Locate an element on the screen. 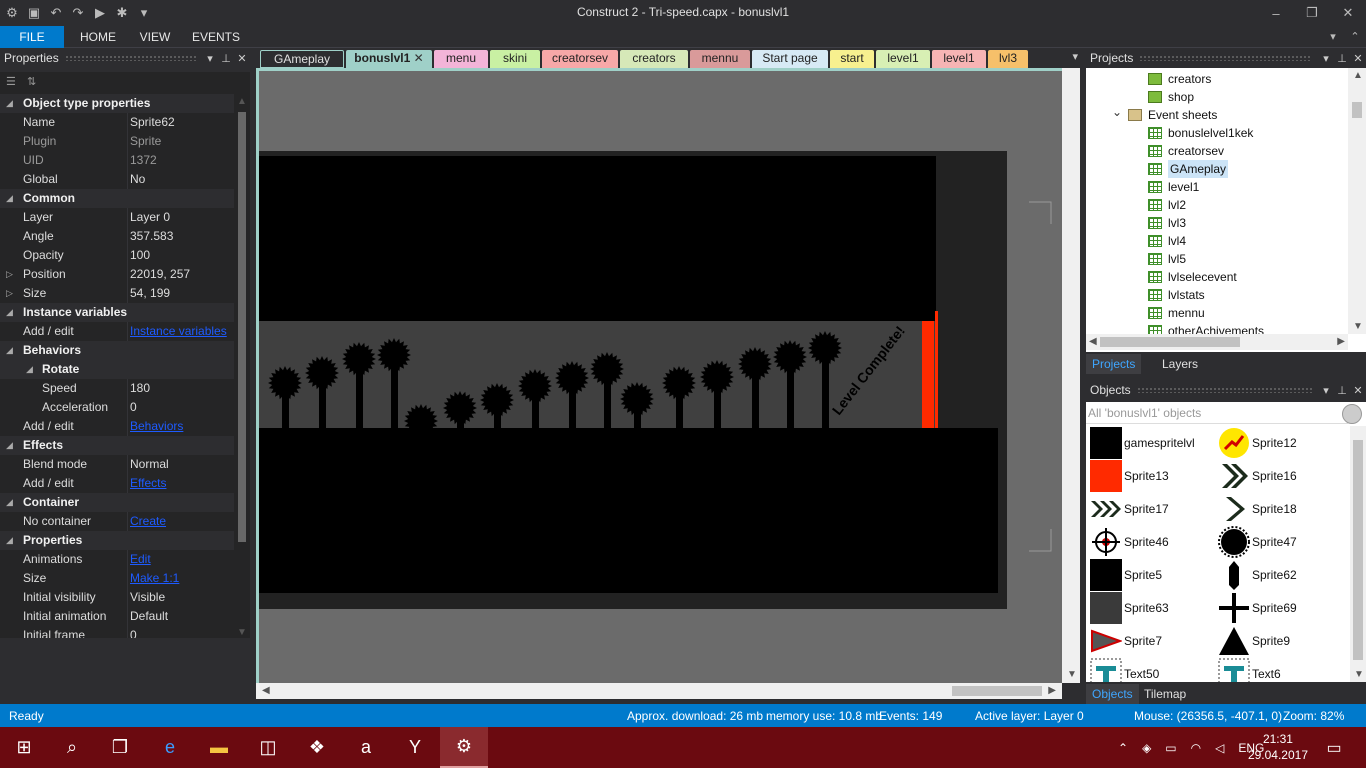  property-row: Blend mode Normal is located at coordinates (117, 464).